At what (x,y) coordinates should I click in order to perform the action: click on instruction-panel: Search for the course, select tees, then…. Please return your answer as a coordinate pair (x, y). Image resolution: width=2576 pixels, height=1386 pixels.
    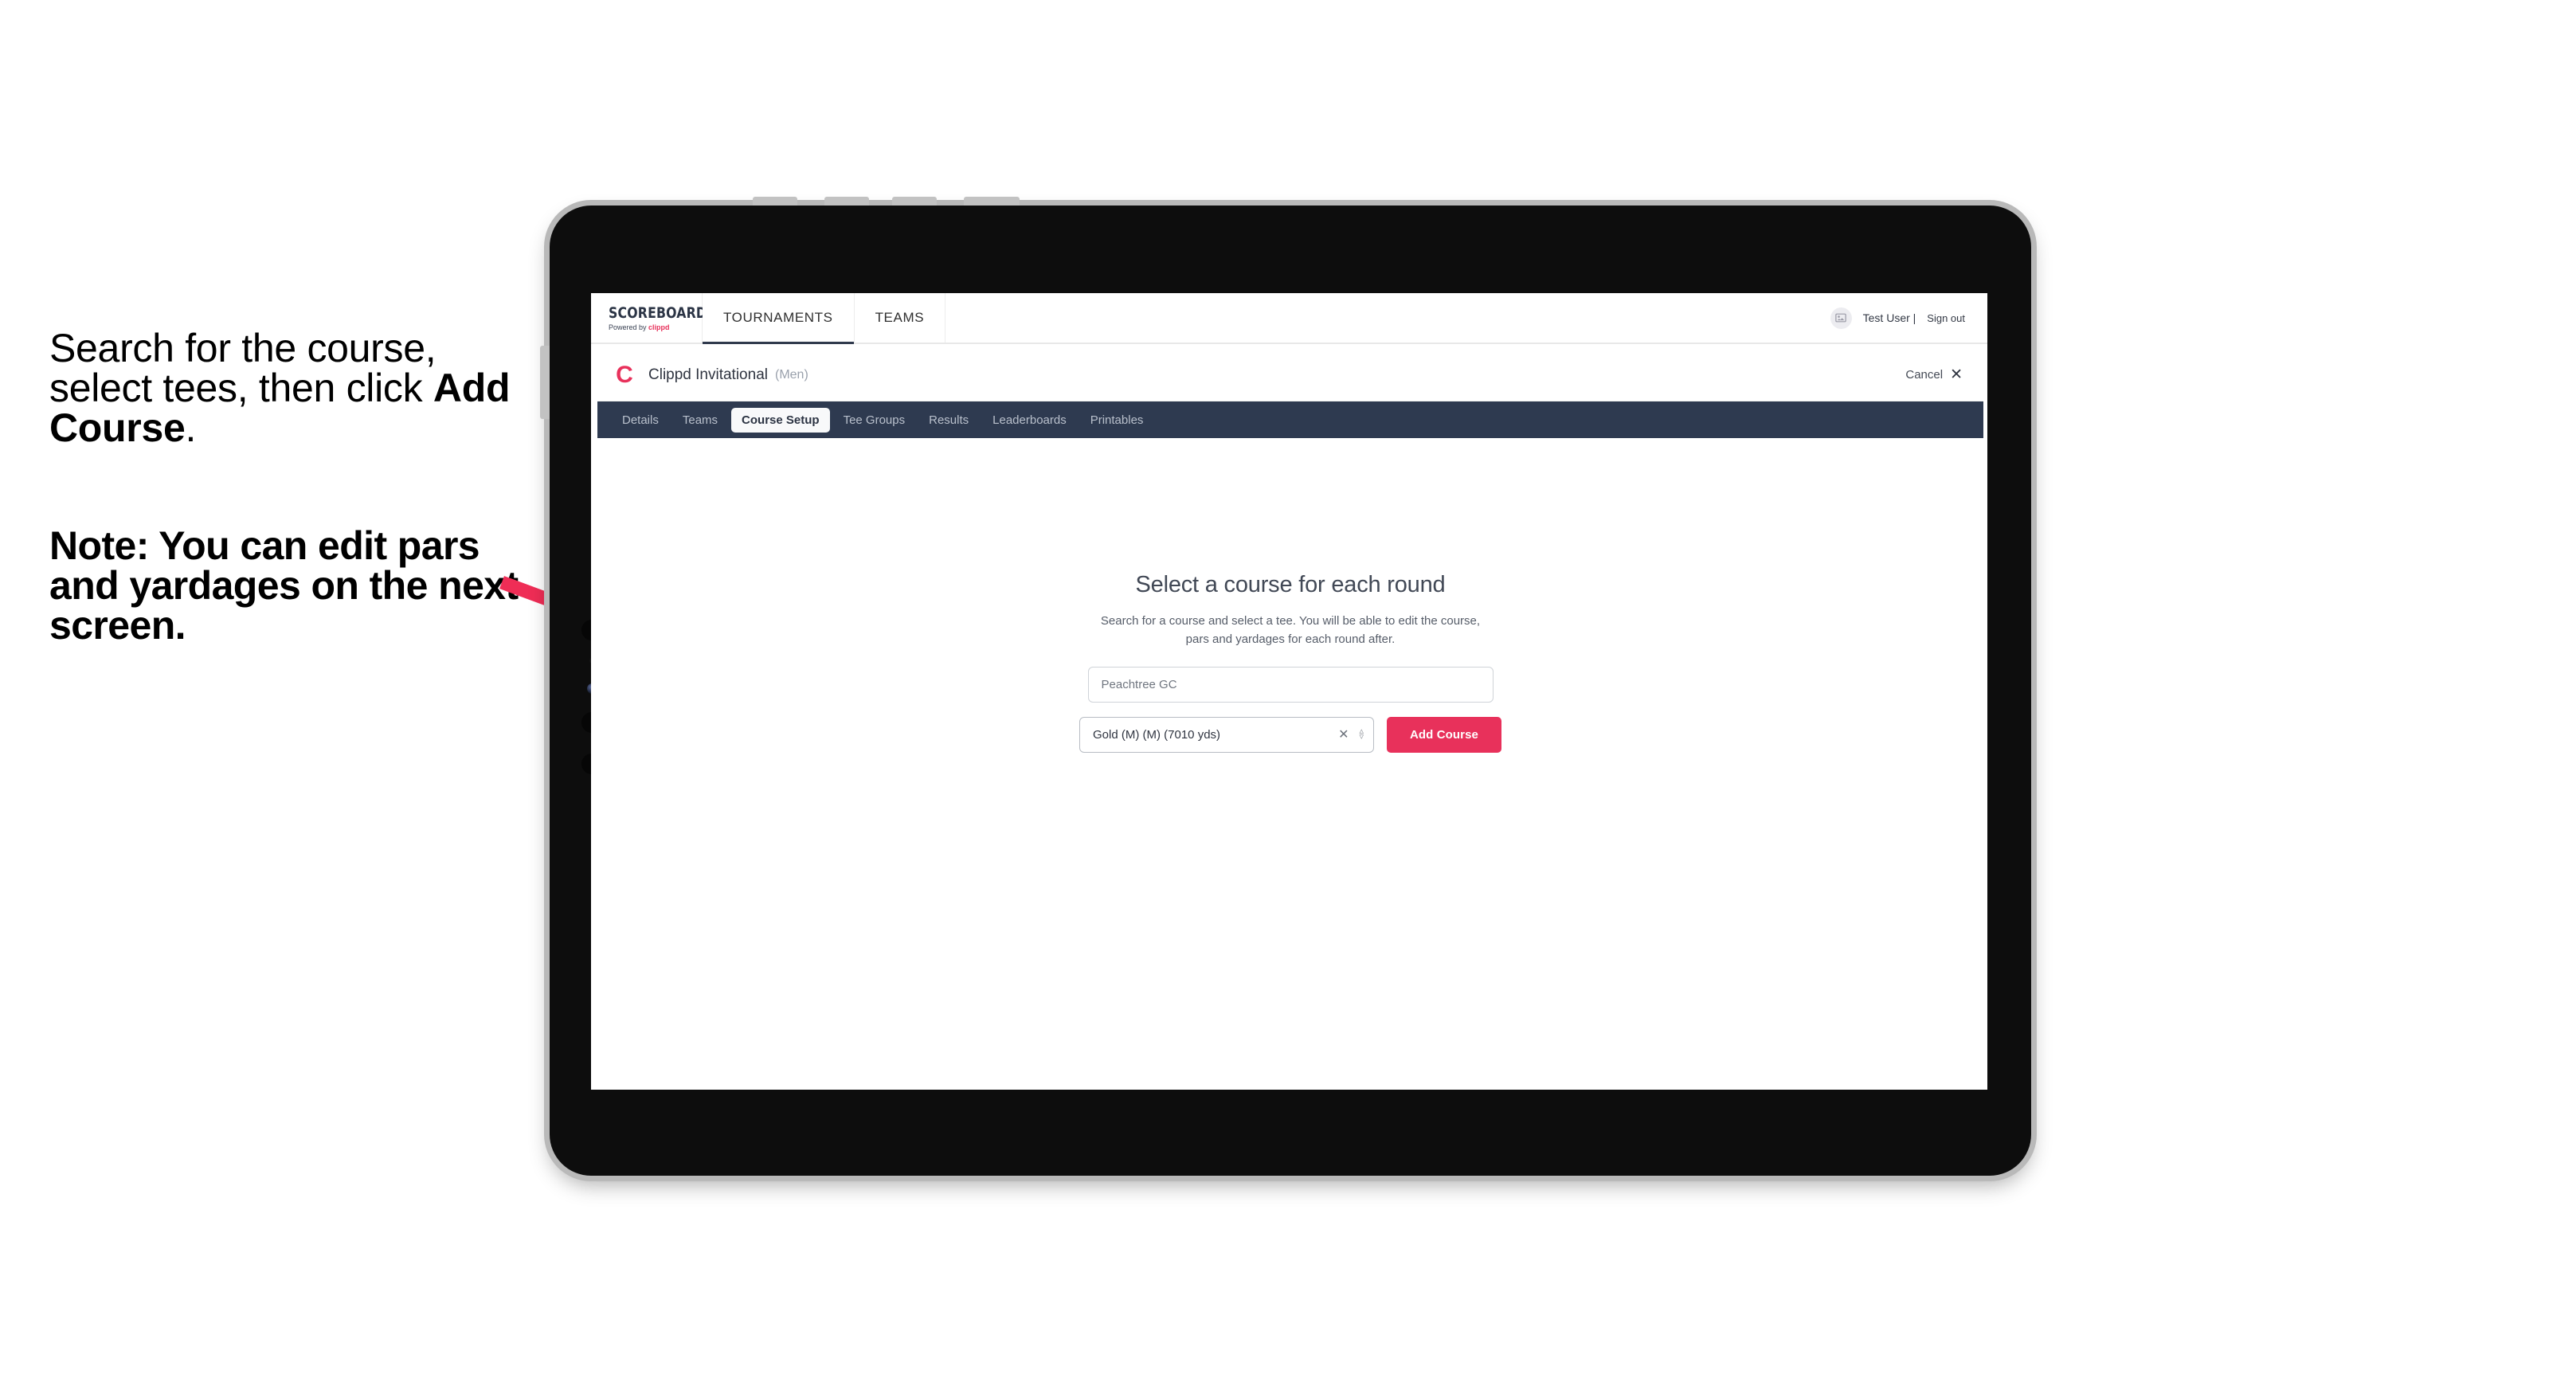
    Looking at the image, I should click on (288, 486).